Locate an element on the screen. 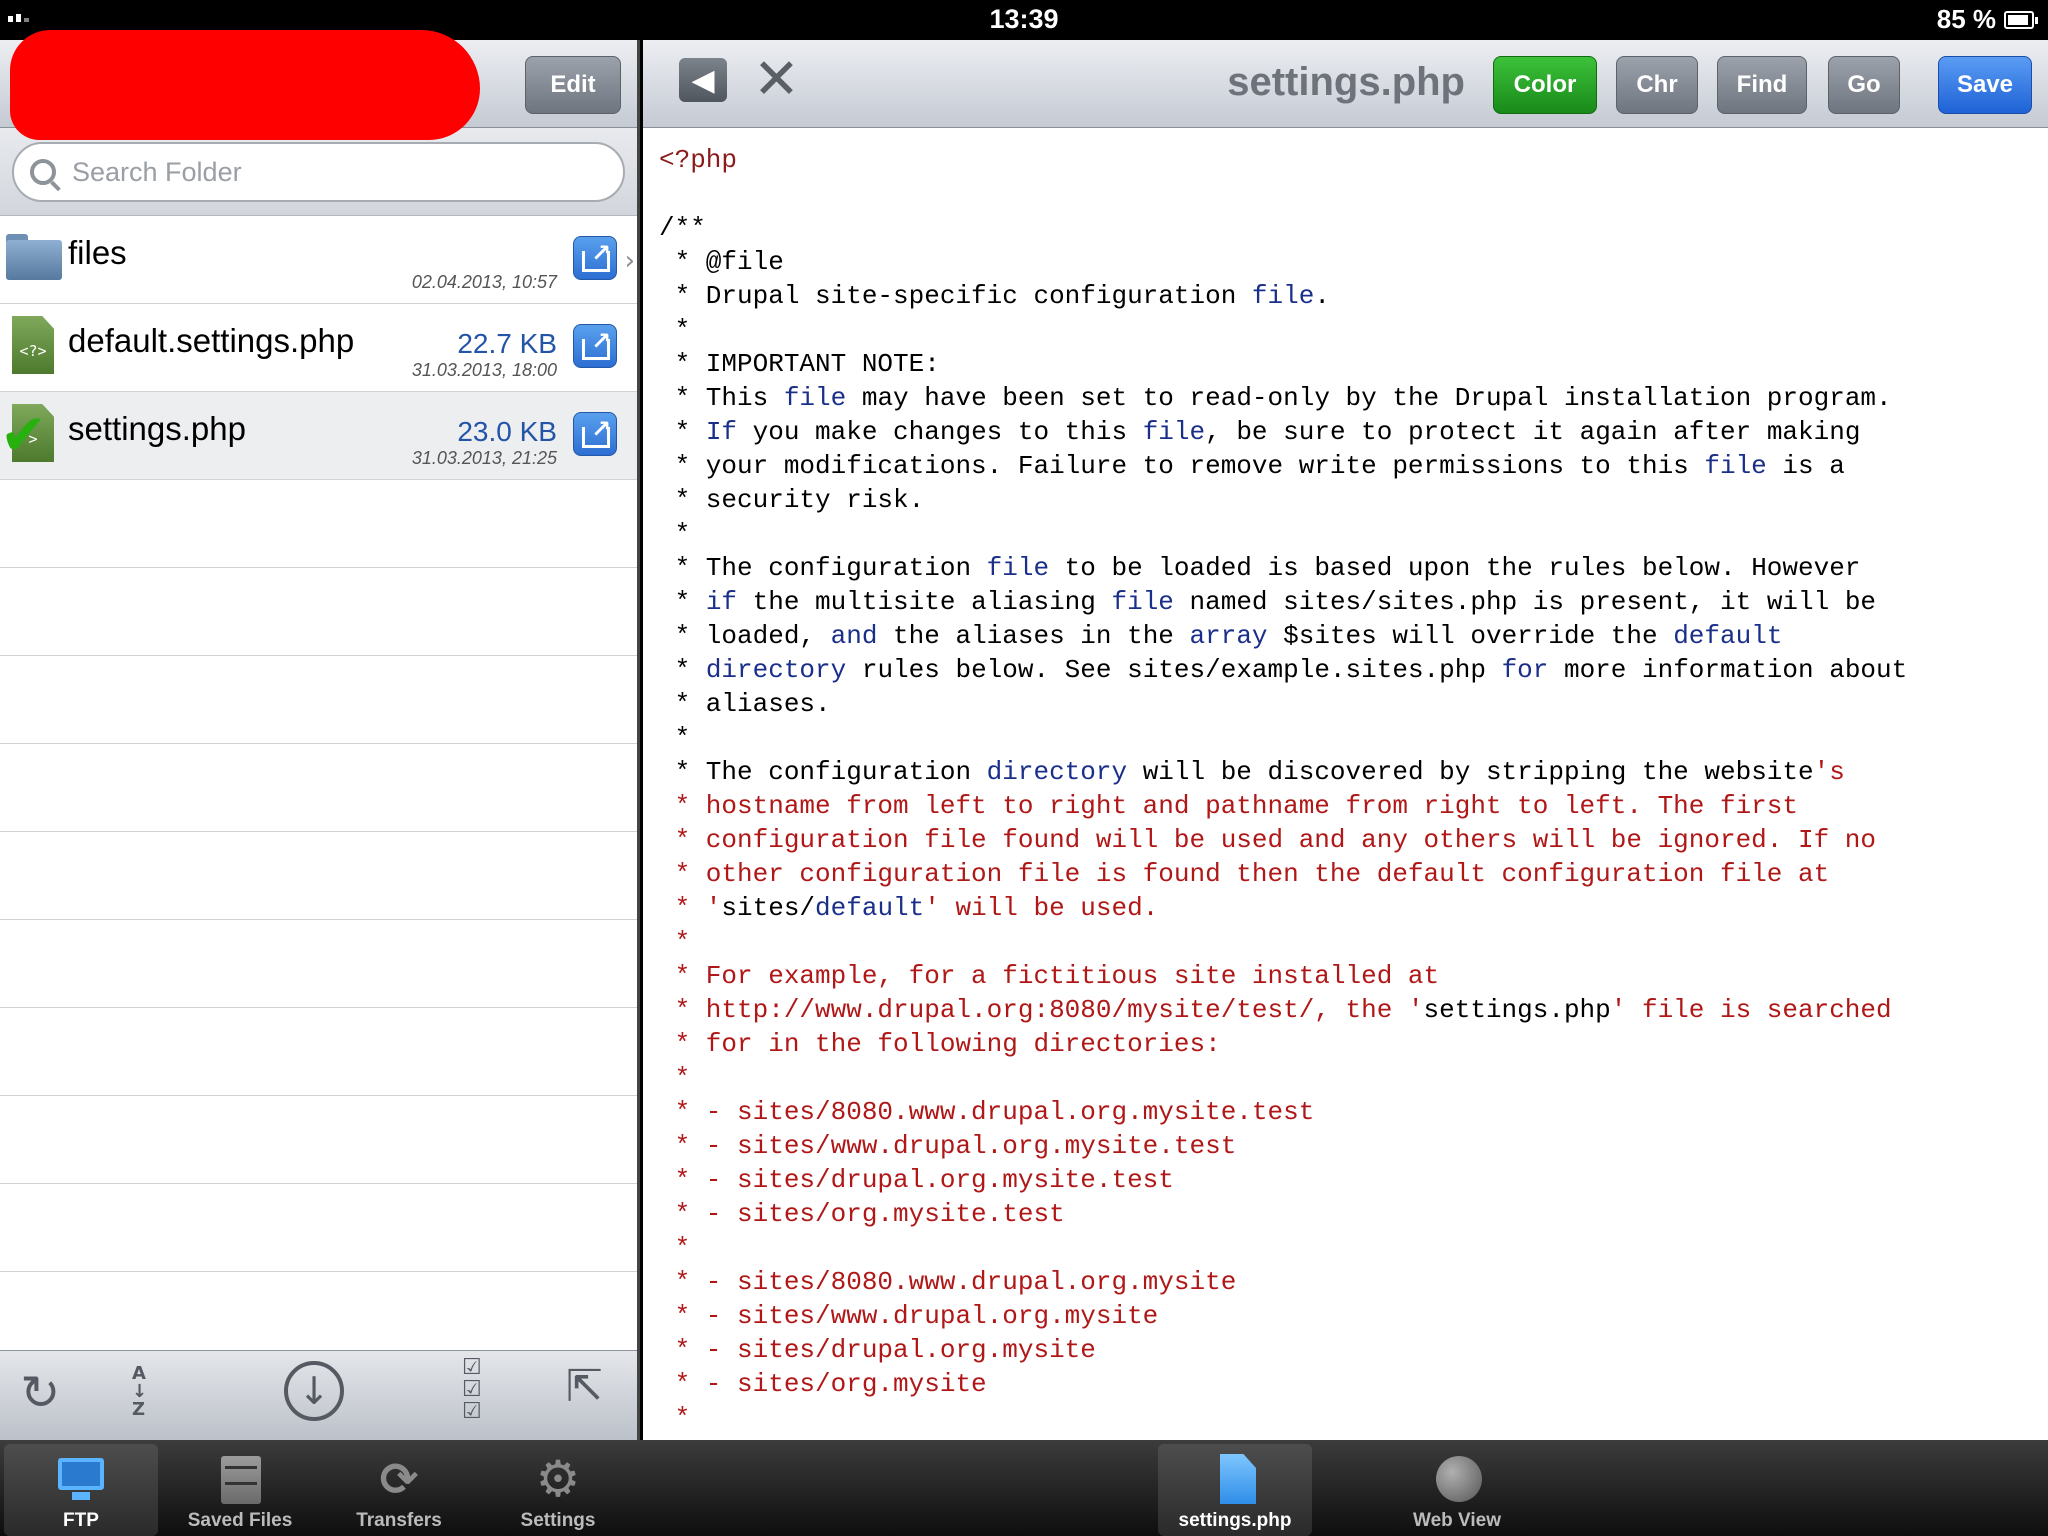 This screenshot has width=2048, height=1536. edit-button: Edit is located at coordinates (573, 85).